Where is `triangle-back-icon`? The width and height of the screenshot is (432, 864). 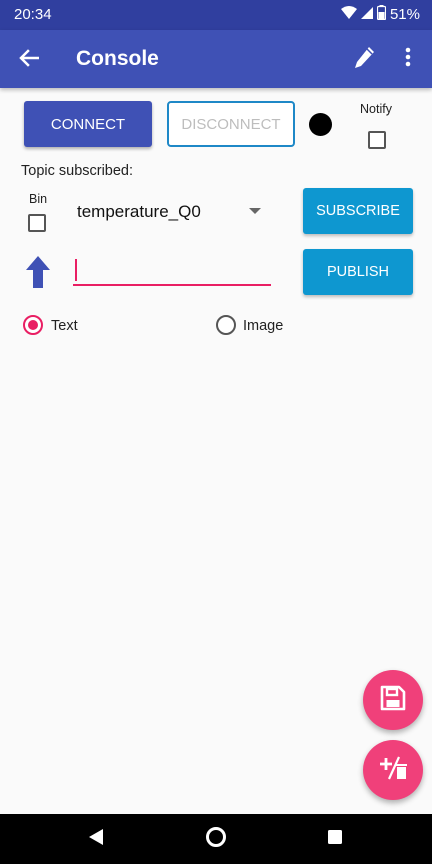 triangle-back-icon is located at coordinates (96, 839).